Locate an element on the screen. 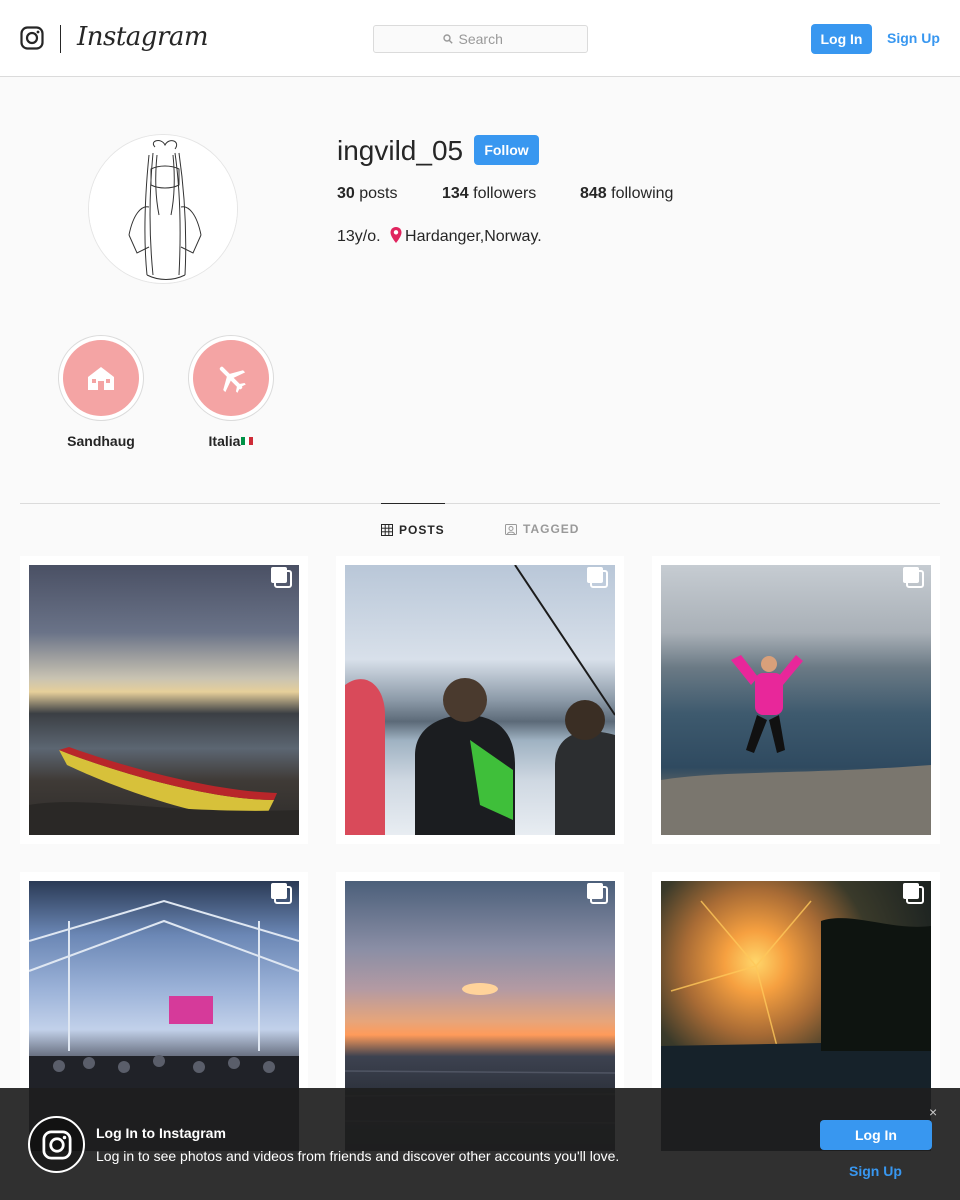 Image resolution: width=960 pixels, height=1200 pixels. close-icon: × is located at coordinates (933, 1112).